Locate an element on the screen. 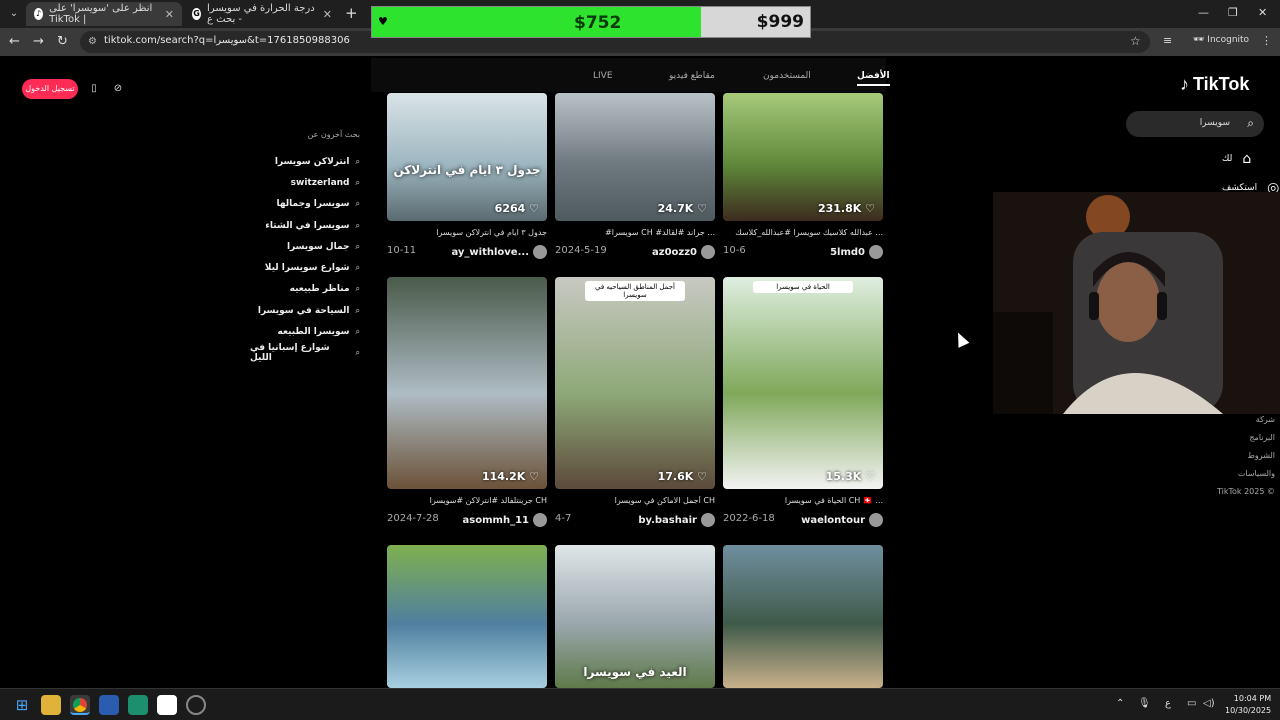  incognito-label: Incognito is located at coordinates (1228, 40).